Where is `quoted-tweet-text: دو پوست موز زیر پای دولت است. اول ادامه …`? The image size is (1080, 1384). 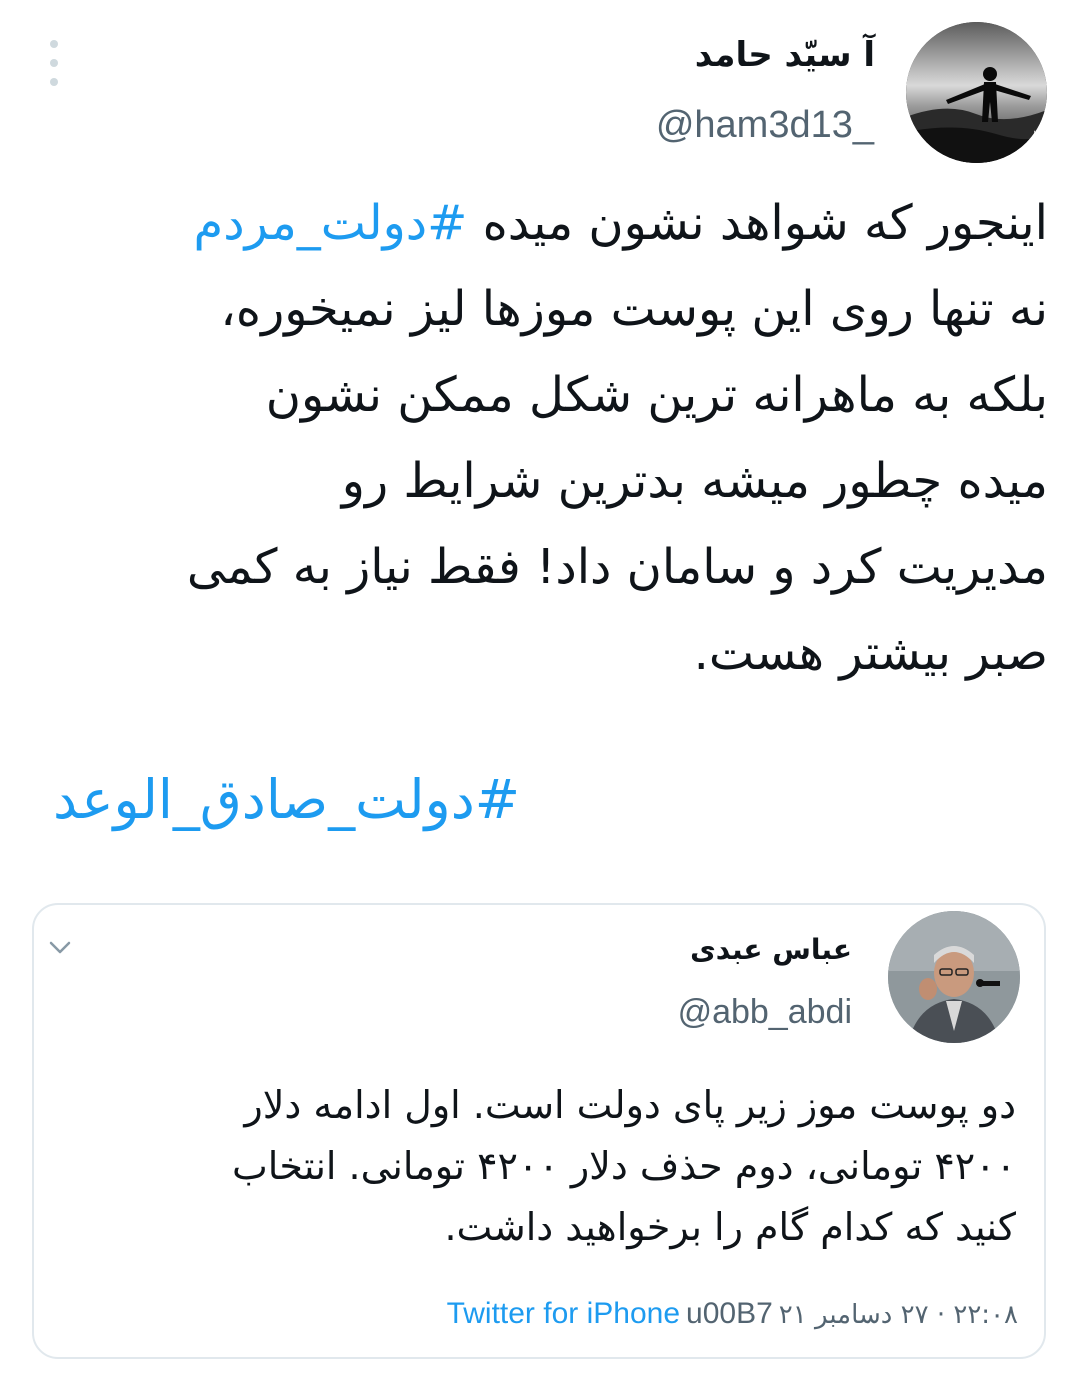
quoted-tweet-text: دو پوست موز زیر پای دولت است. اول ادامه … is located at coordinates (546, 1166).